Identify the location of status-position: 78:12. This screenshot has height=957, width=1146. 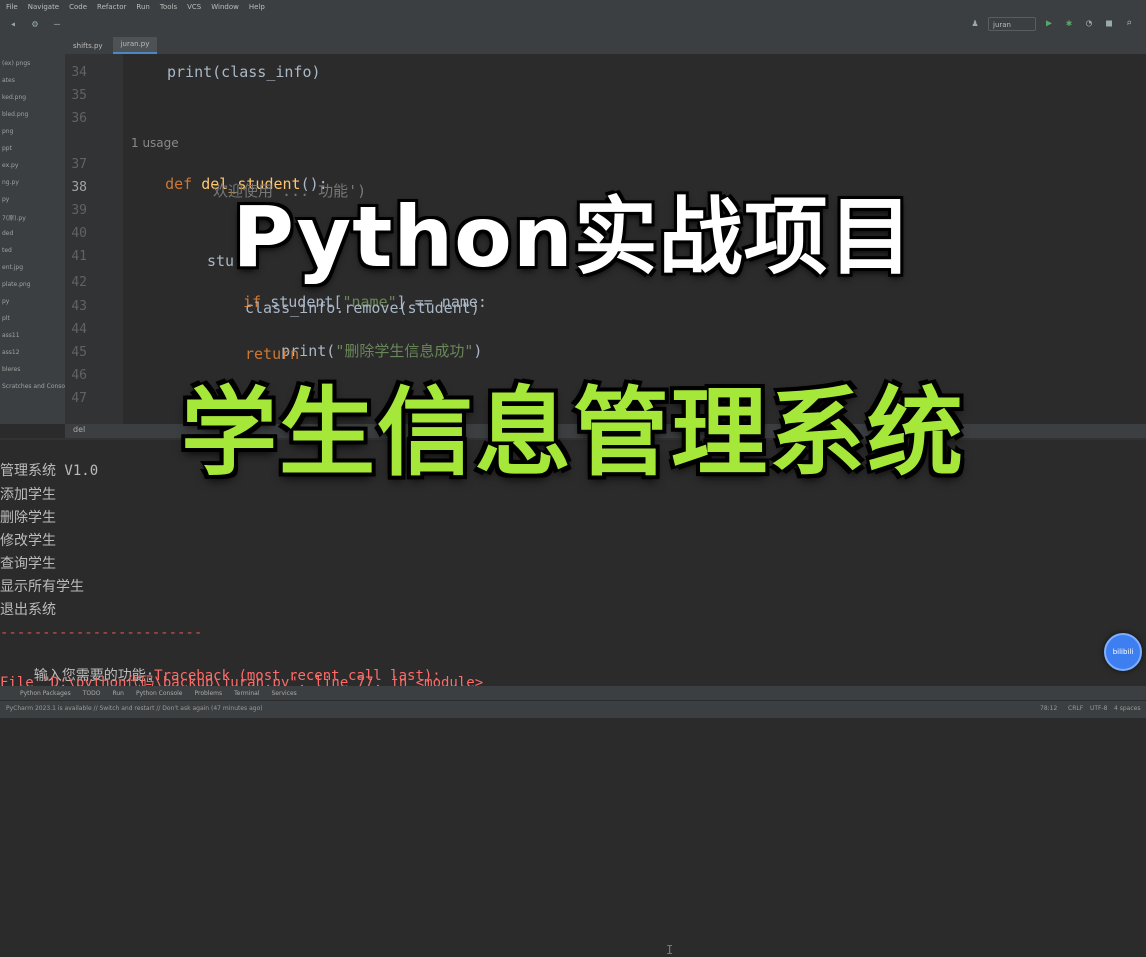
(1048, 708).